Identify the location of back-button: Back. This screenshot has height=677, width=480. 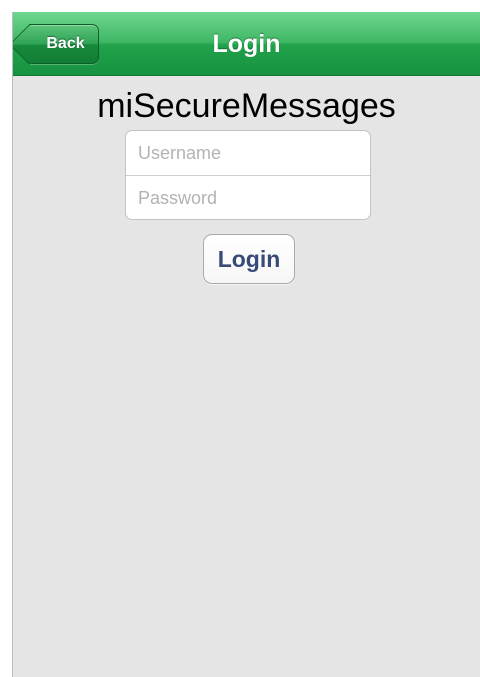
(56, 44).